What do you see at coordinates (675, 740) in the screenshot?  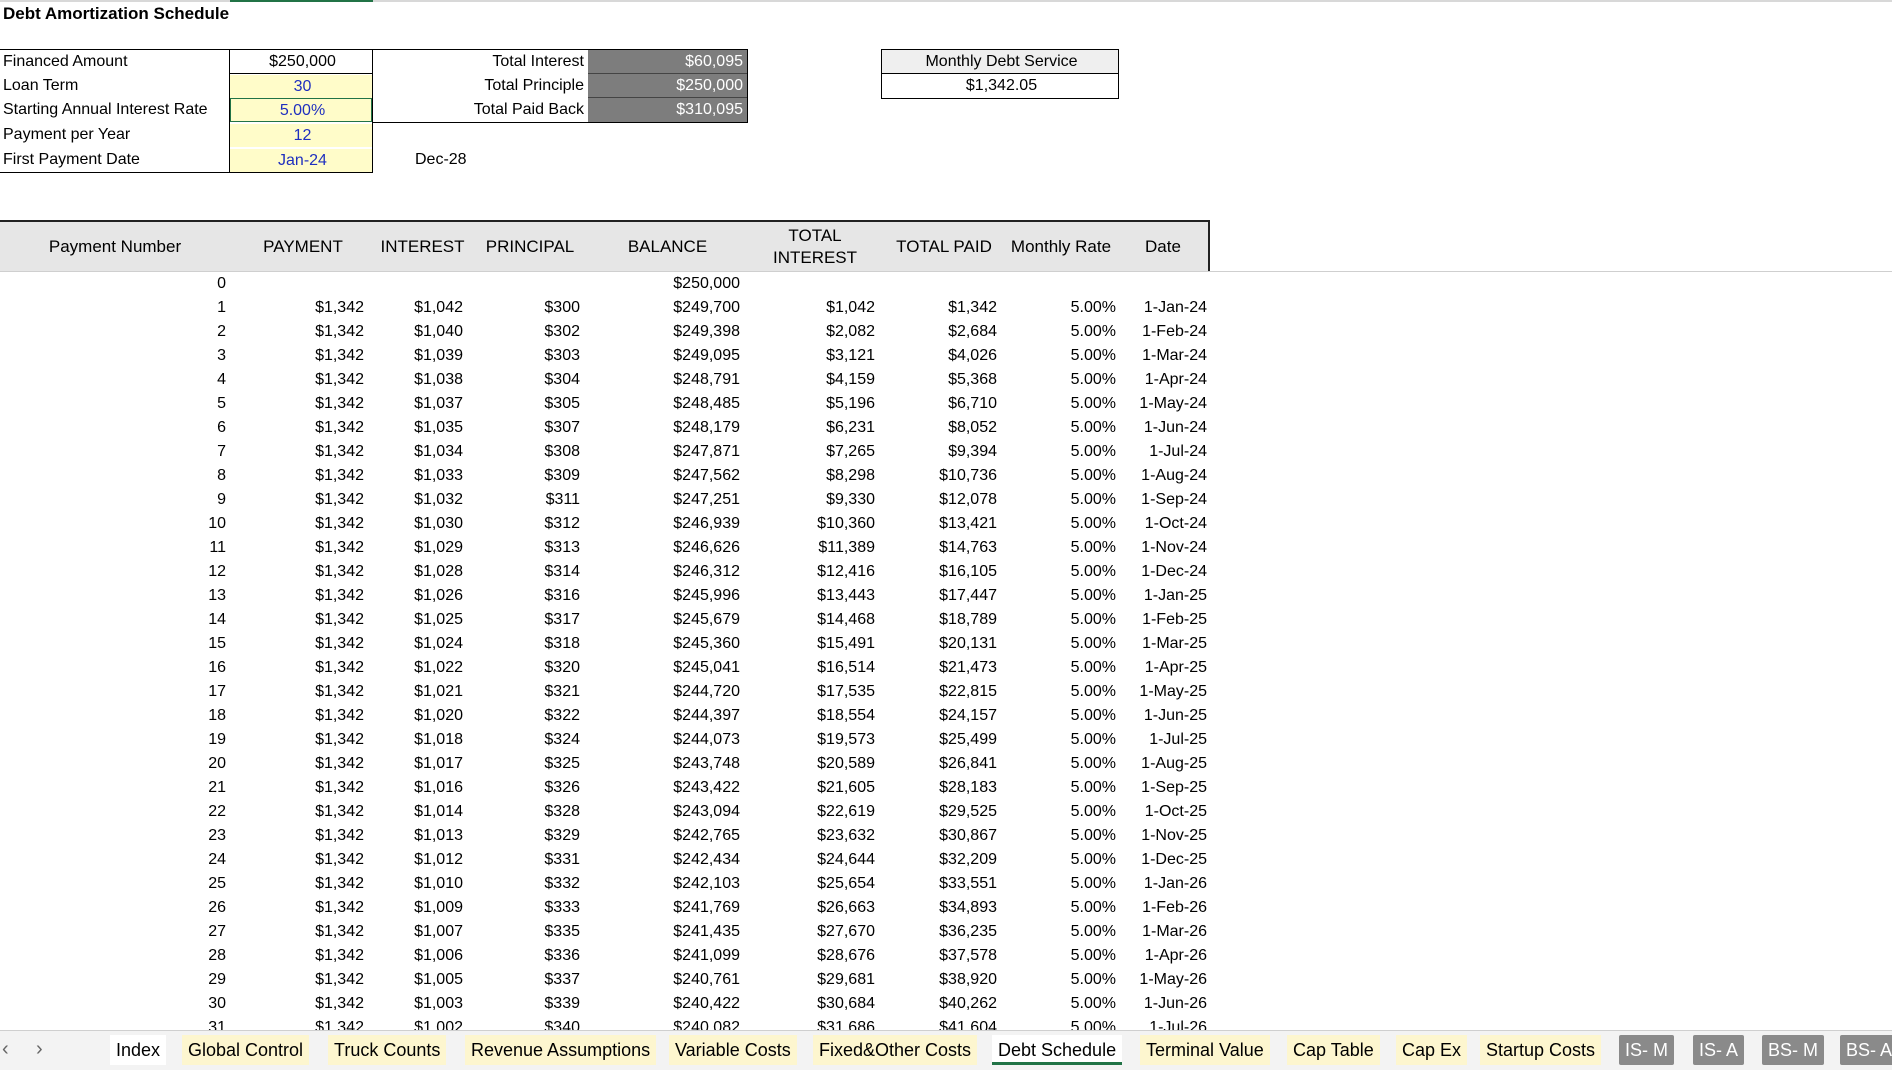 I see `cell-balance: $244,073` at bounding box center [675, 740].